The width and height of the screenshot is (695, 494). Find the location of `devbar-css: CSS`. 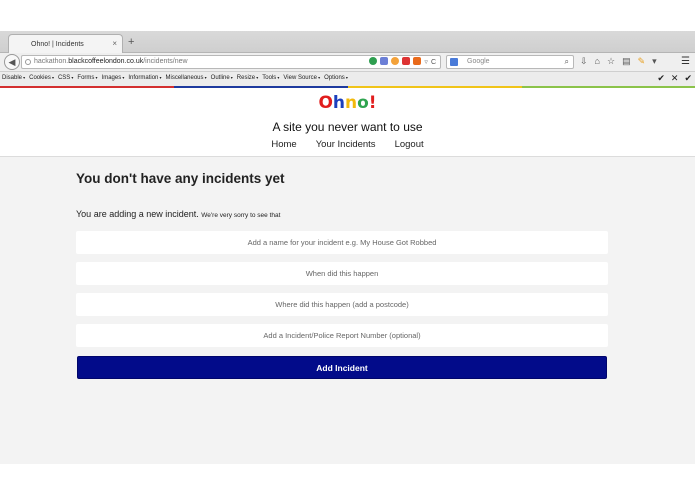

devbar-css: CSS is located at coordinates (65, 78).